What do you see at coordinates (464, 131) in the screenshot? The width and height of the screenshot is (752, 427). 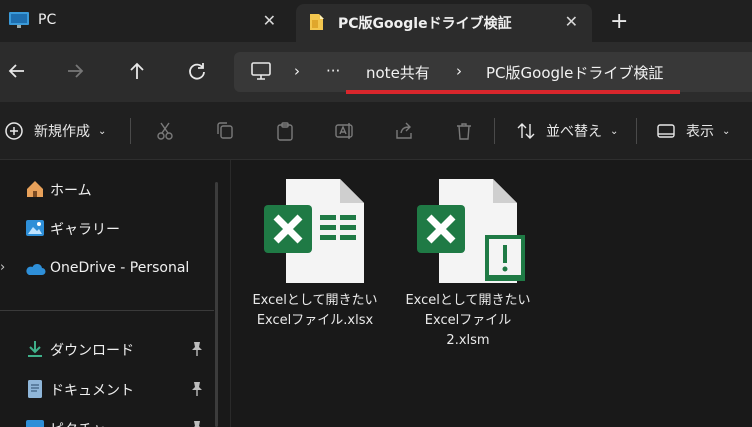 I see `delete-icon` at bounding box center [464, 131].